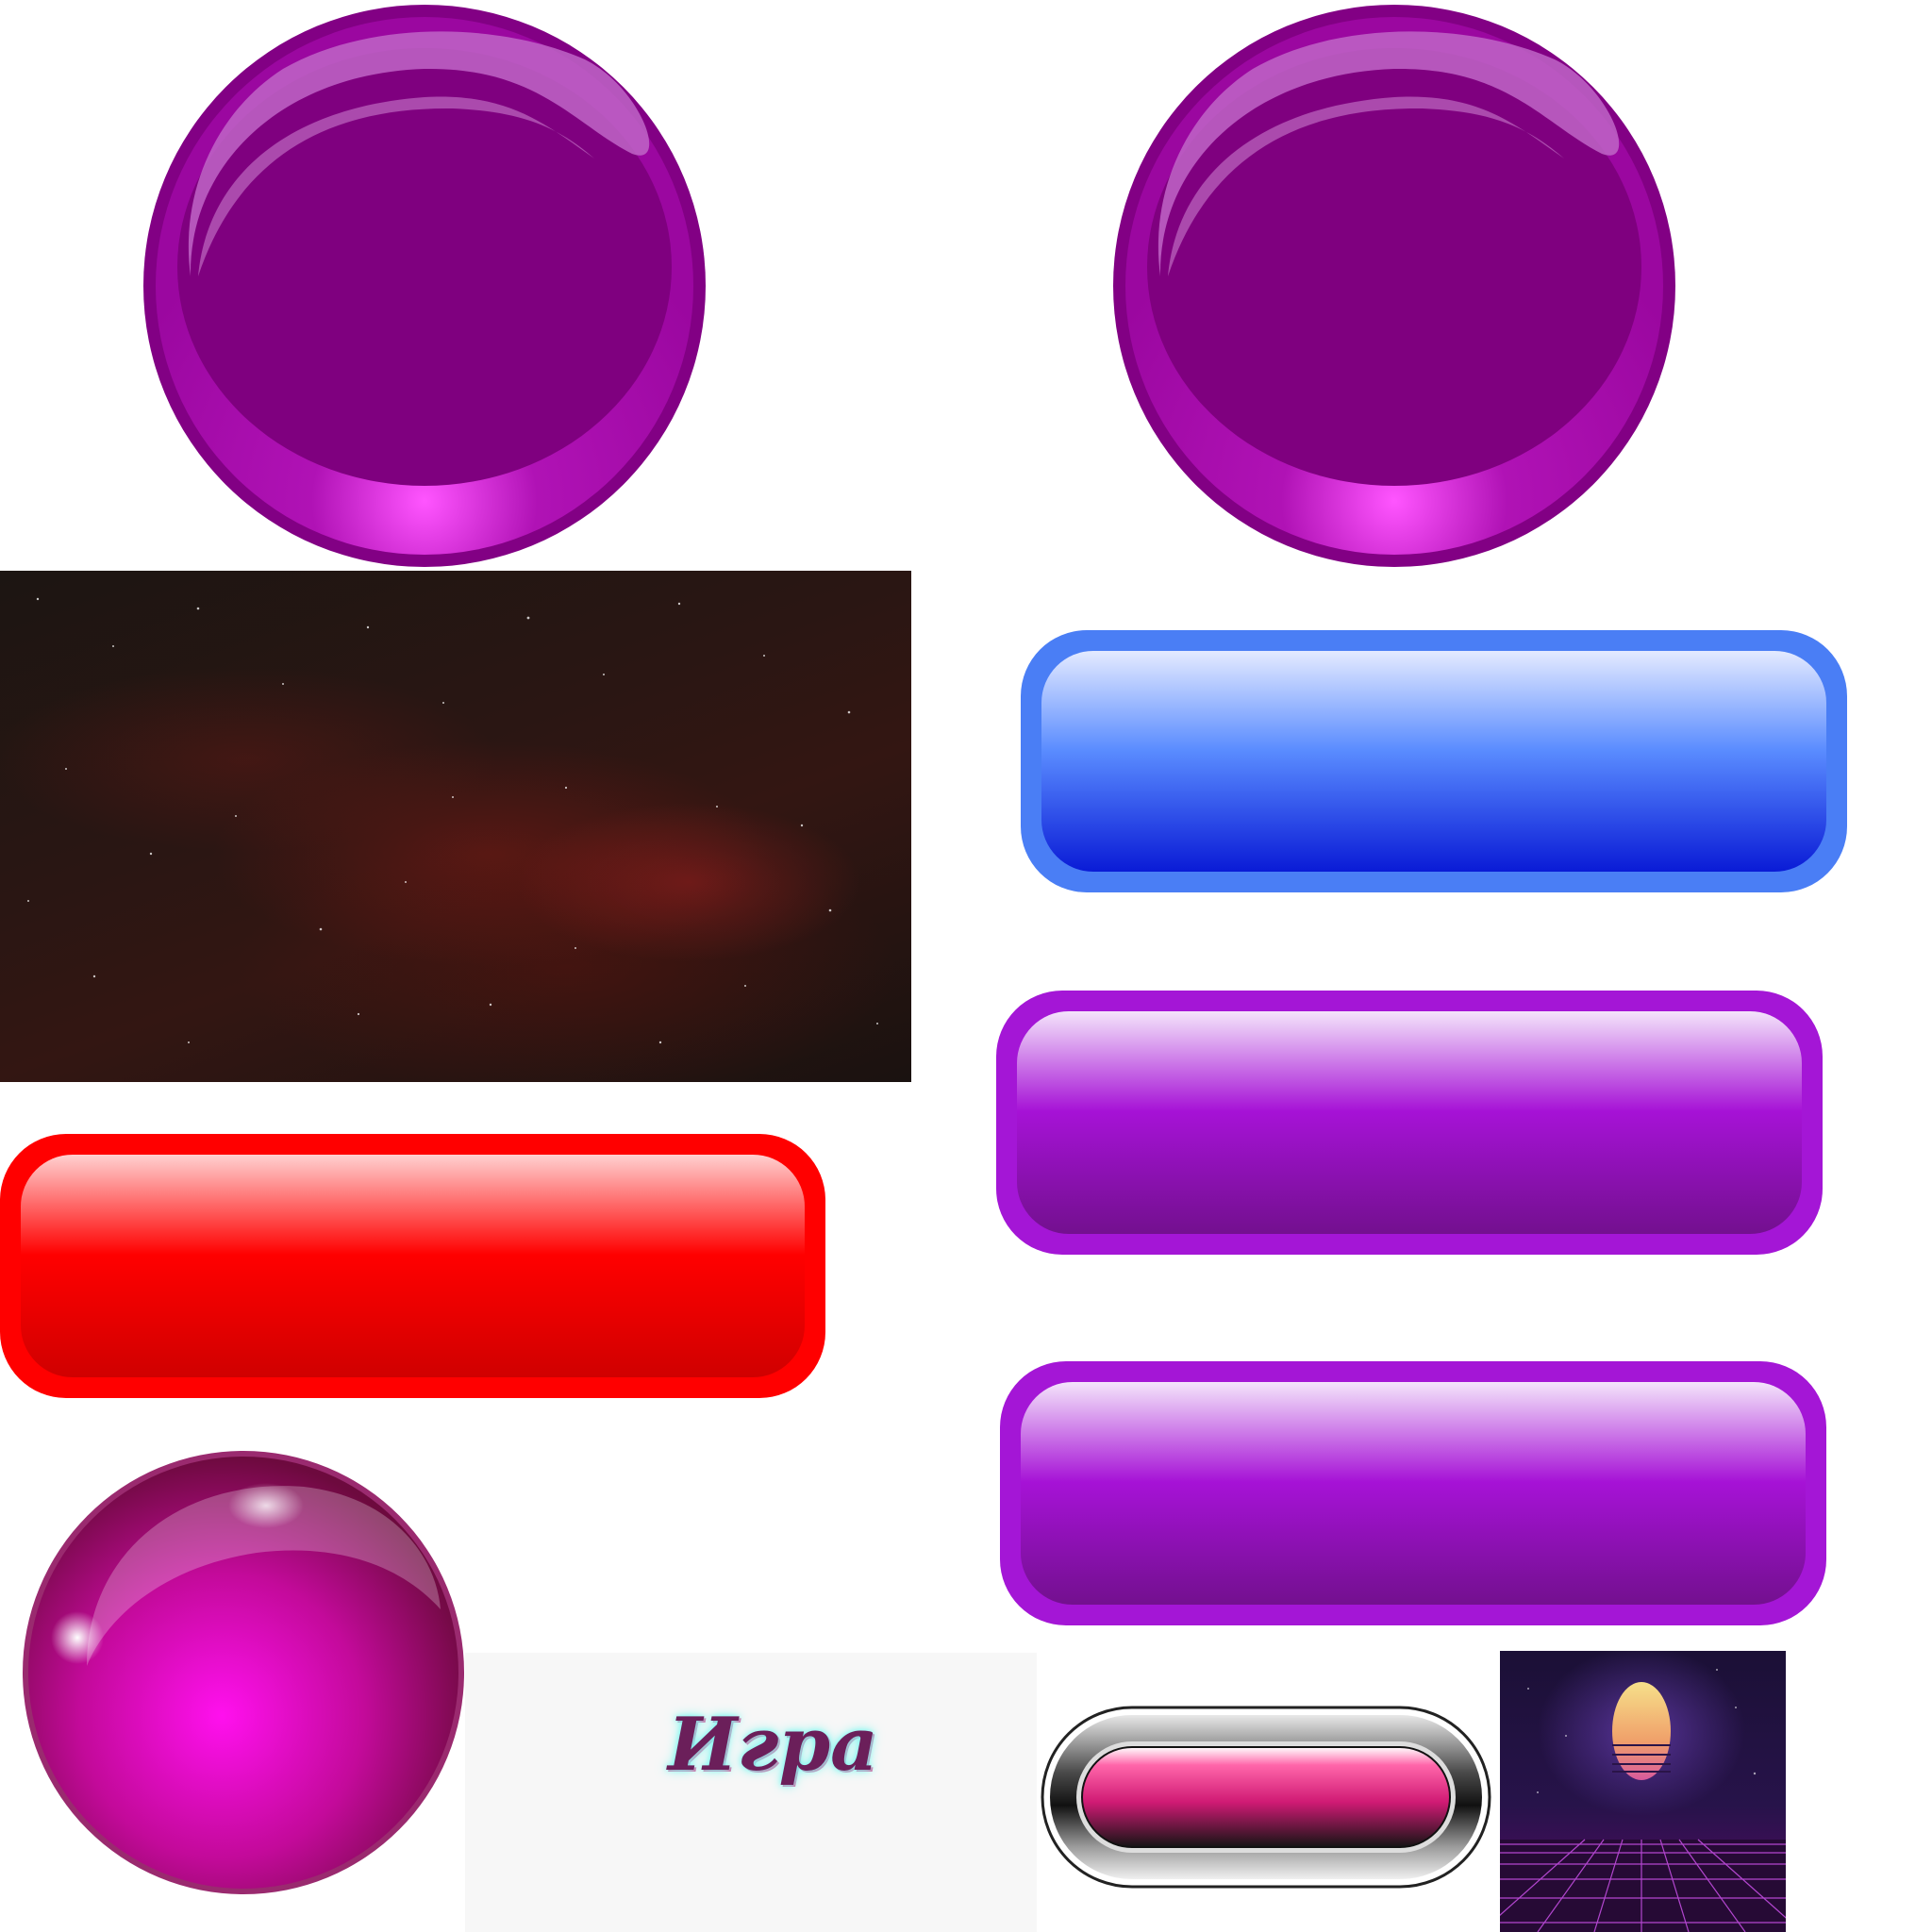 The width and height of the screenshot is (1932, 1932). I want to click on chrome-button-graphic, so click(1266, 1797).